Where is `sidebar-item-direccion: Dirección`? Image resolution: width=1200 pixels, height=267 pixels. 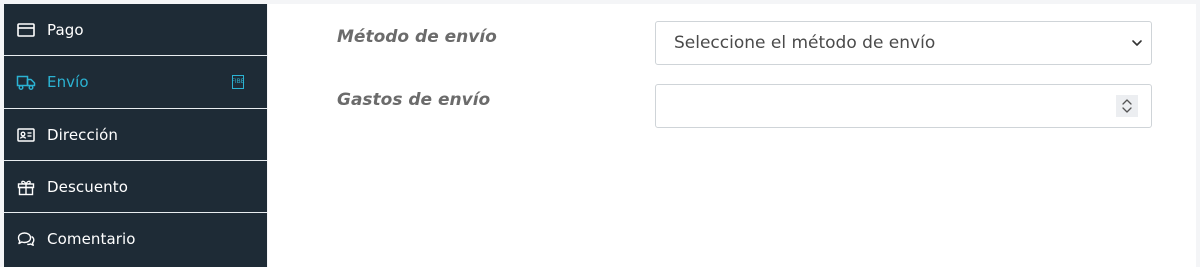
sidebar-item-direccion: Dirección is located at coordinates (135, 134).